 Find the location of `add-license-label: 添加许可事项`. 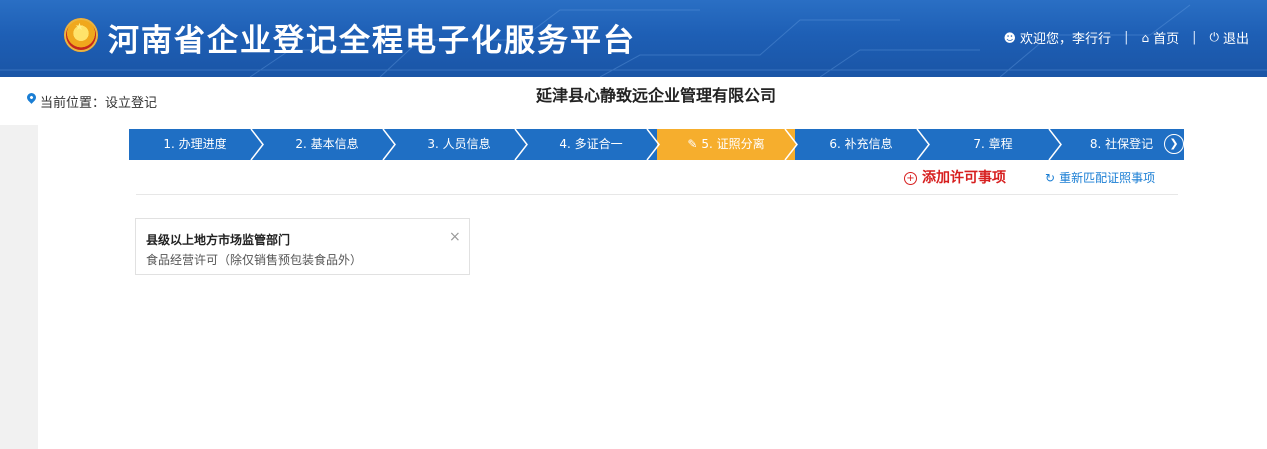

add-license-label: 添加许可事项 is located at coordinates (964, 178).